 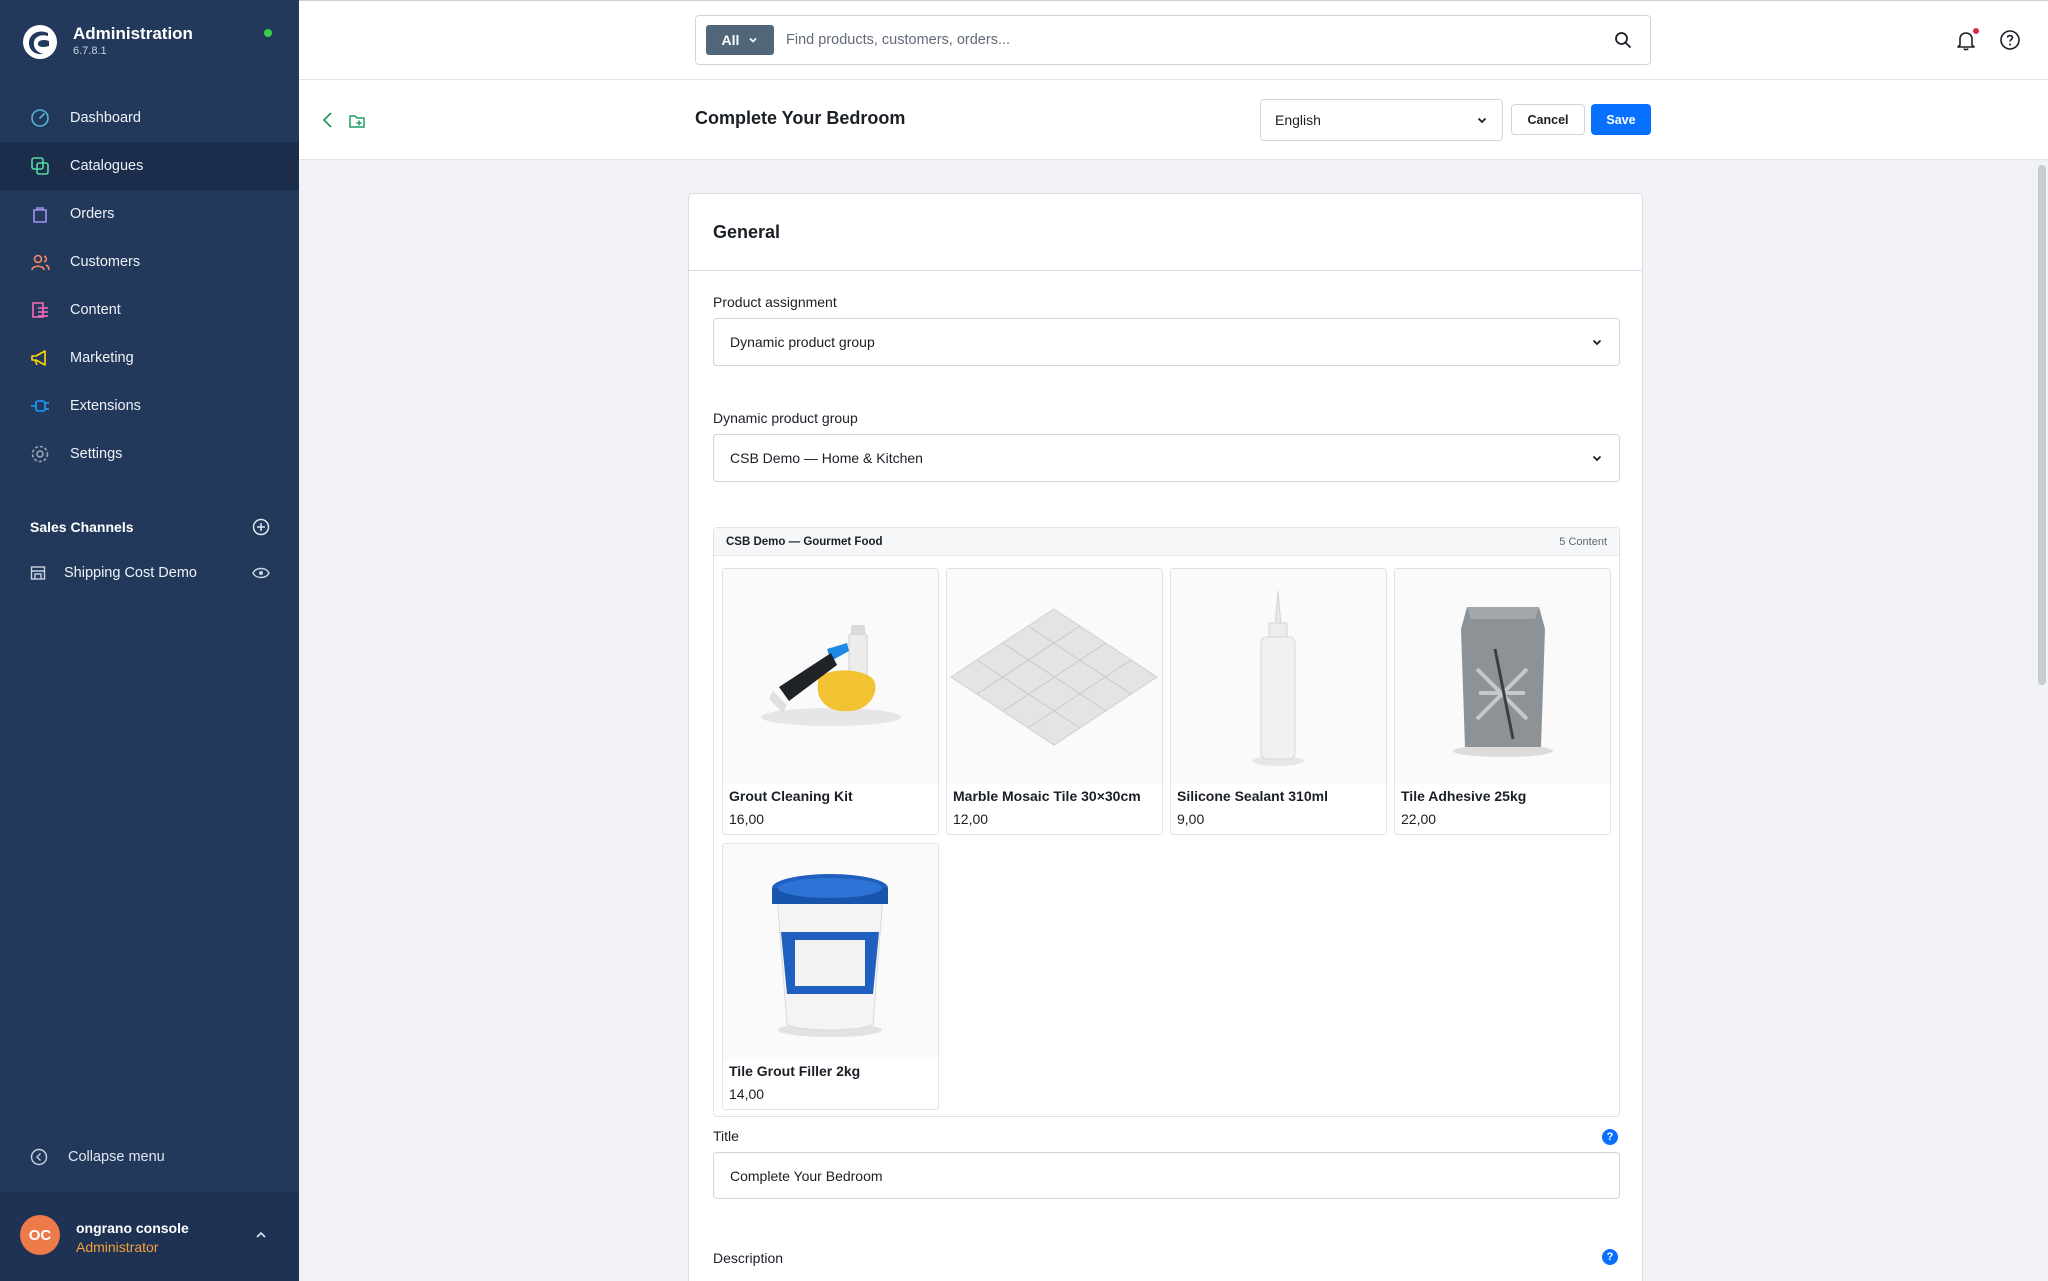 I want to click on product-assignment-label: Product assignment, so click(x=775, y=302).